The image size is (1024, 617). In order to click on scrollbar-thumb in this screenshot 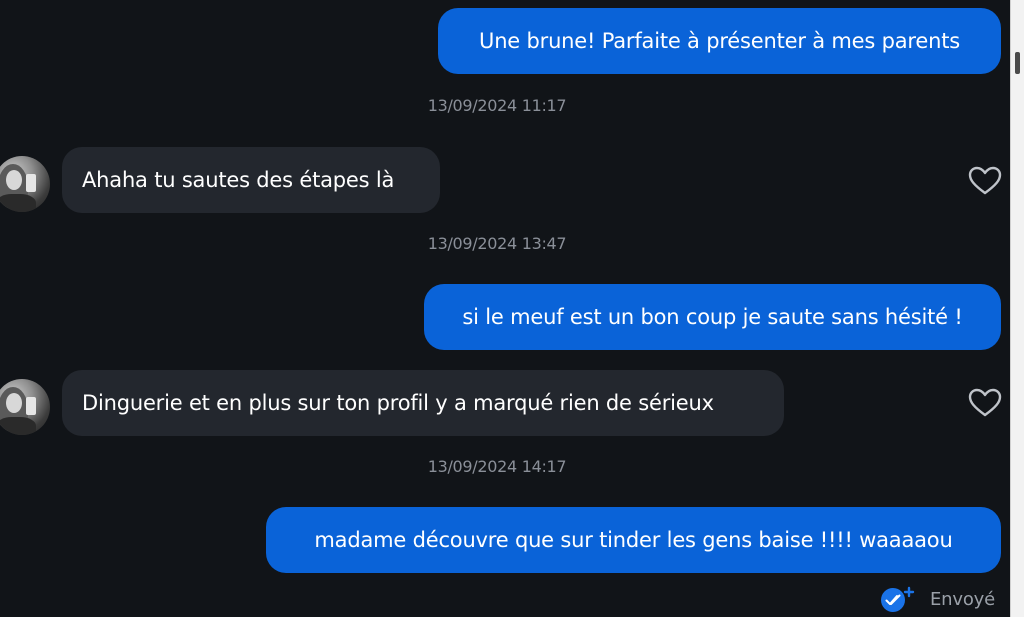, I will do `click(1017, 63)`.